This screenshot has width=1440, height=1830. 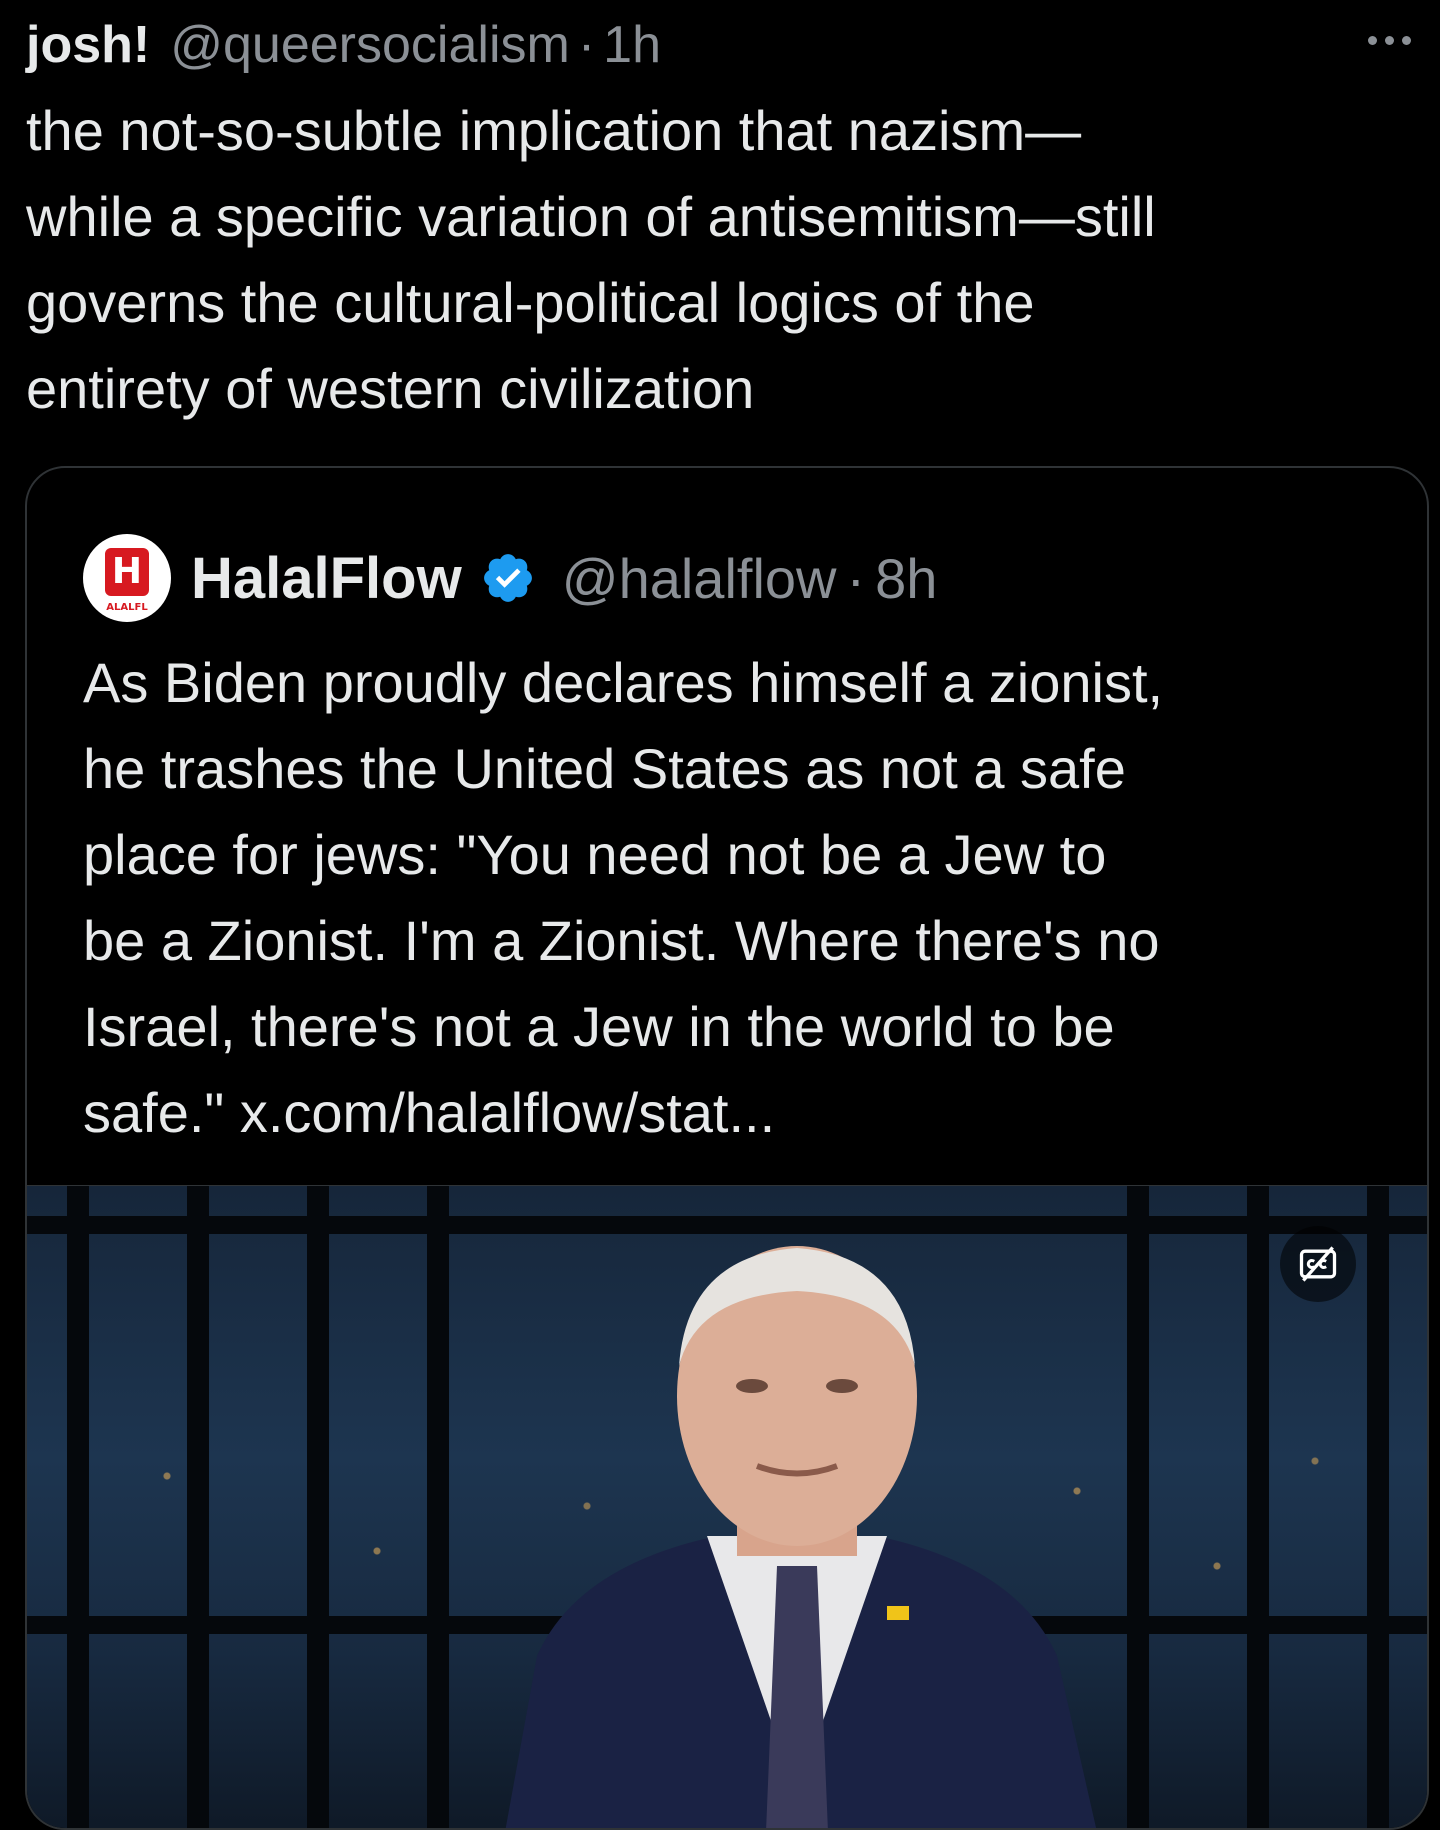 What do you see at coordinates (699, 578) in the screenshot?
I see `quoted-author-handle: @halalflow` at bounding box center [699, 578].